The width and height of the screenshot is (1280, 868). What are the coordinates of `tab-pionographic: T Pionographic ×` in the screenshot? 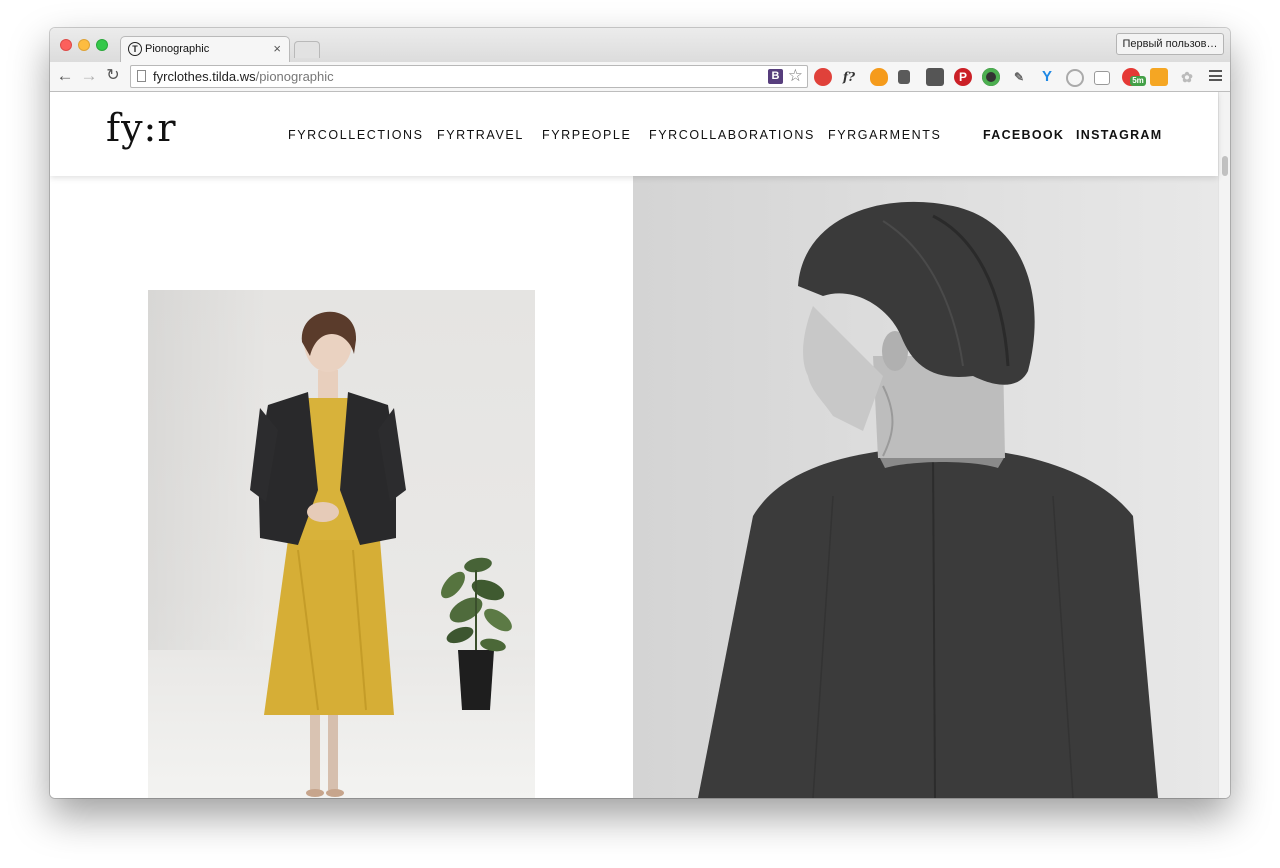 It's located at (205, 49).